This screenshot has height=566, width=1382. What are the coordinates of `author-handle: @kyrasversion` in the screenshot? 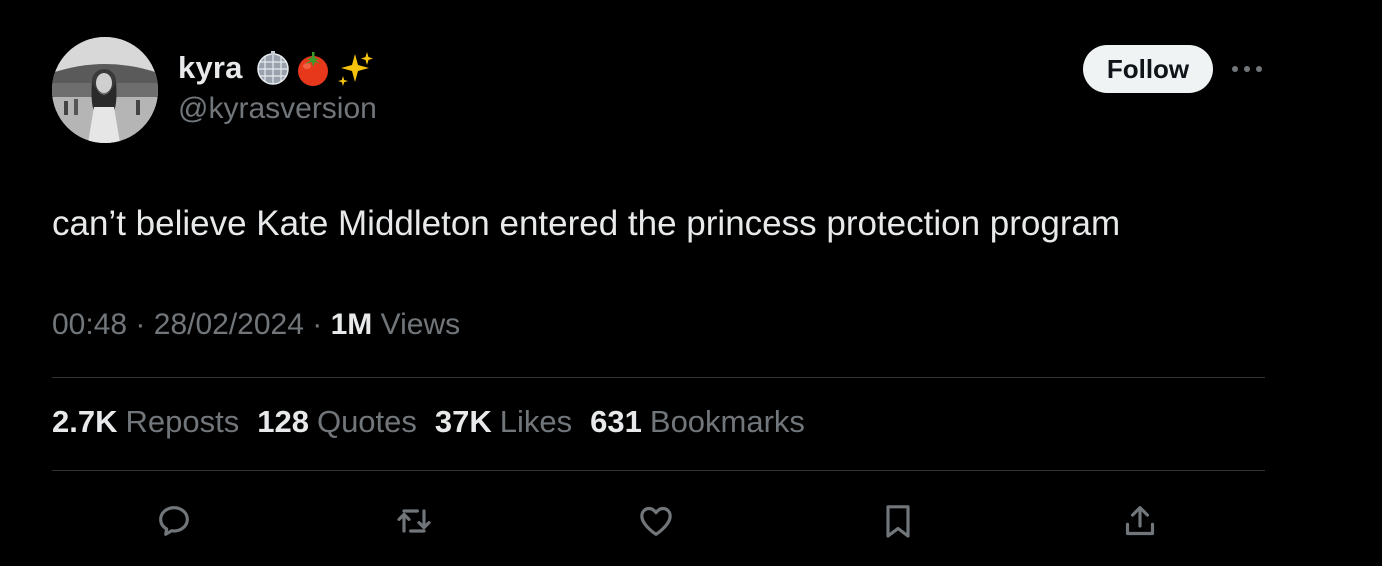 It's located at (277, 109).